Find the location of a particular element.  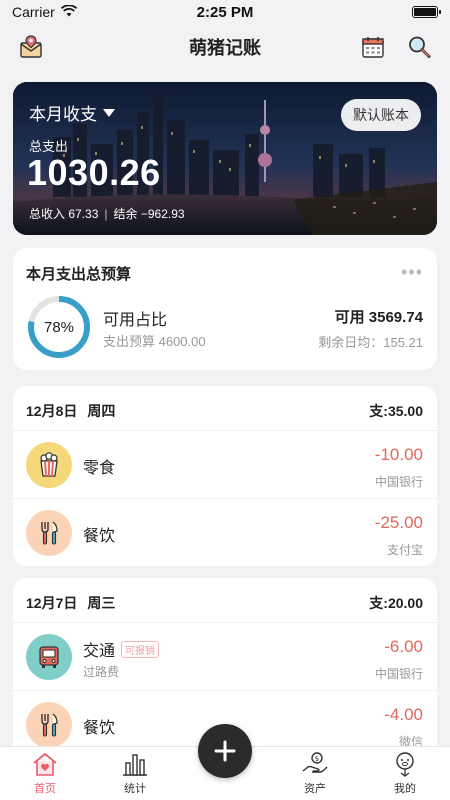

tab-statistics: 统计 is located at coordinates (135, 773).